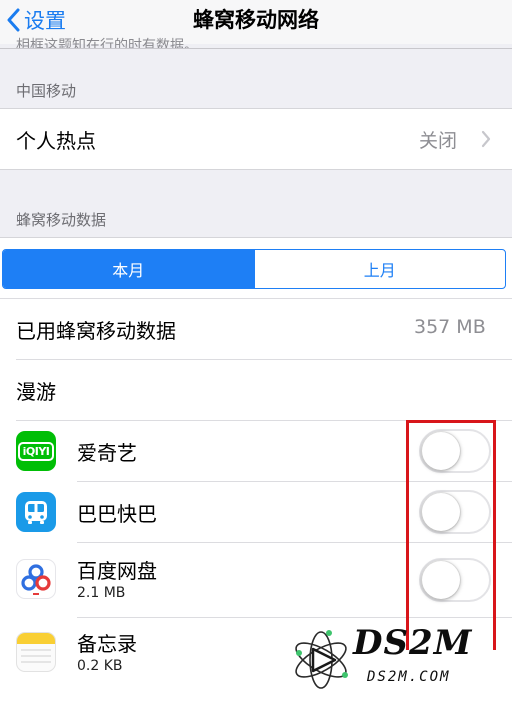  I want to click on roaming-row: 漫游, so click(256, 390).